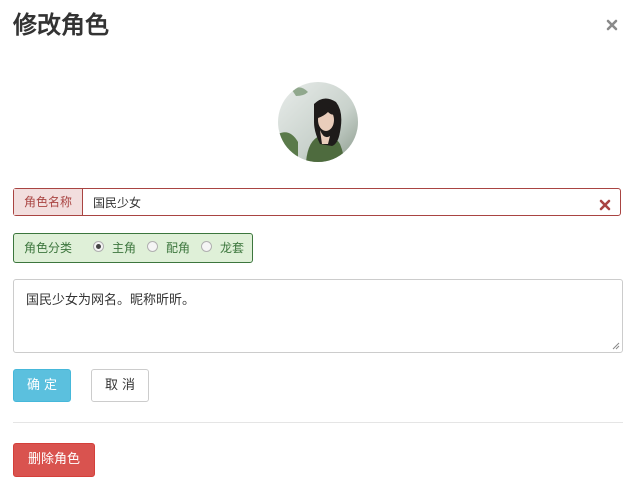 This screenshot has width=633, height=500. Describe the element at coordinates (605, 203) in the screenshot. I see `clear-x-icon` at that location.